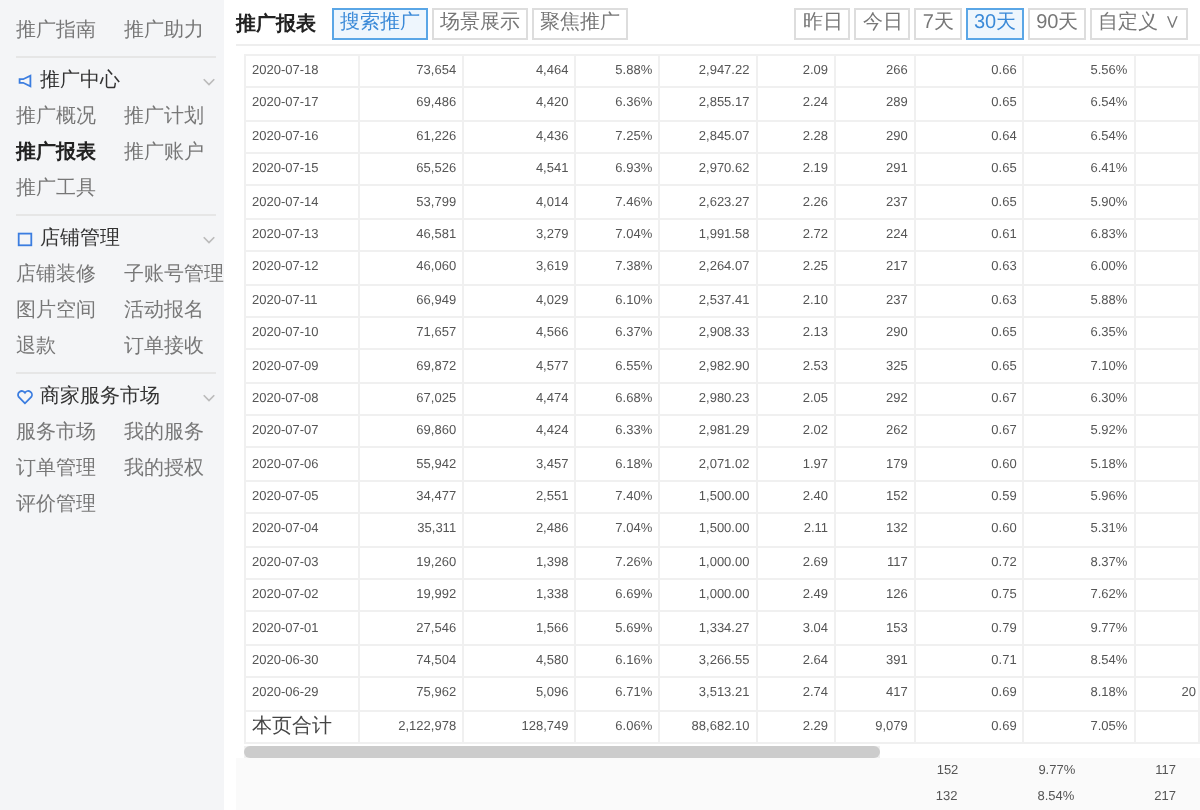 Image resolution: width=1200 pixels, height=810 pixels. Describe the element at coordinates (276, 24) in the screenshot. I see `page-title: 推广报表` at that location.